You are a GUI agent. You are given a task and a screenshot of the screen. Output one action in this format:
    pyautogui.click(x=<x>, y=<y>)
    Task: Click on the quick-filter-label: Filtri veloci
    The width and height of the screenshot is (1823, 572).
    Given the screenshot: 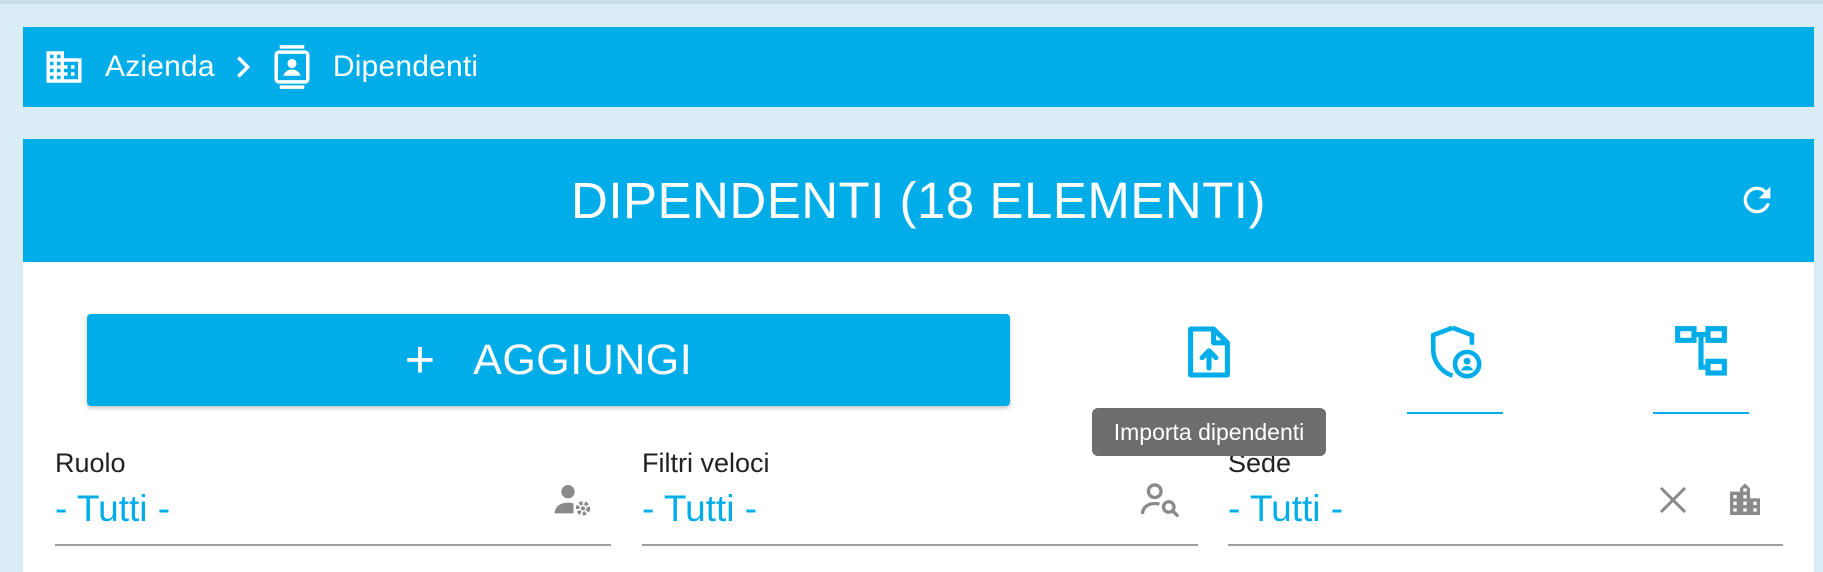 What is the action you would take?
    pyautogui.click(x=706, y=463)
    